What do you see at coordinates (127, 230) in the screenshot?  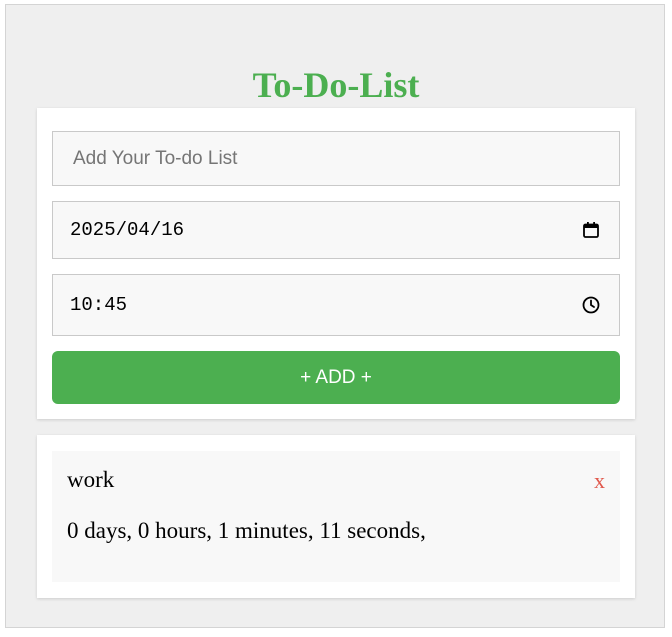 I see `date-value: 2025/04/16` at bounding box center [127, 230].